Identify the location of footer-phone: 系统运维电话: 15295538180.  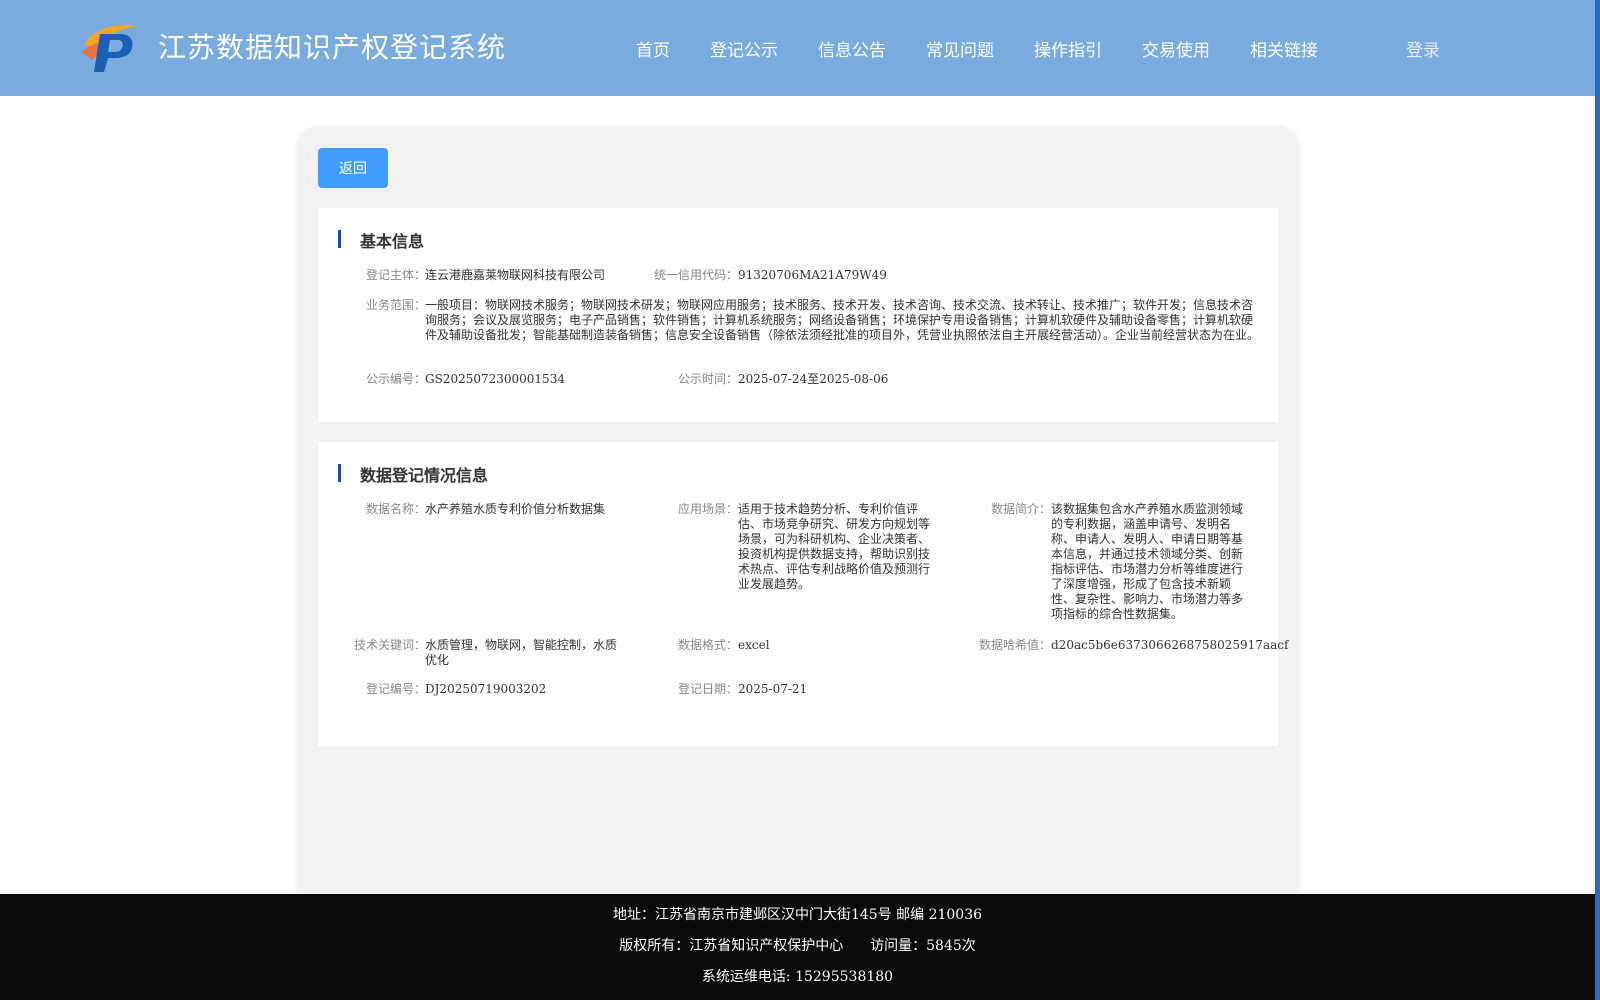
(797, 977).